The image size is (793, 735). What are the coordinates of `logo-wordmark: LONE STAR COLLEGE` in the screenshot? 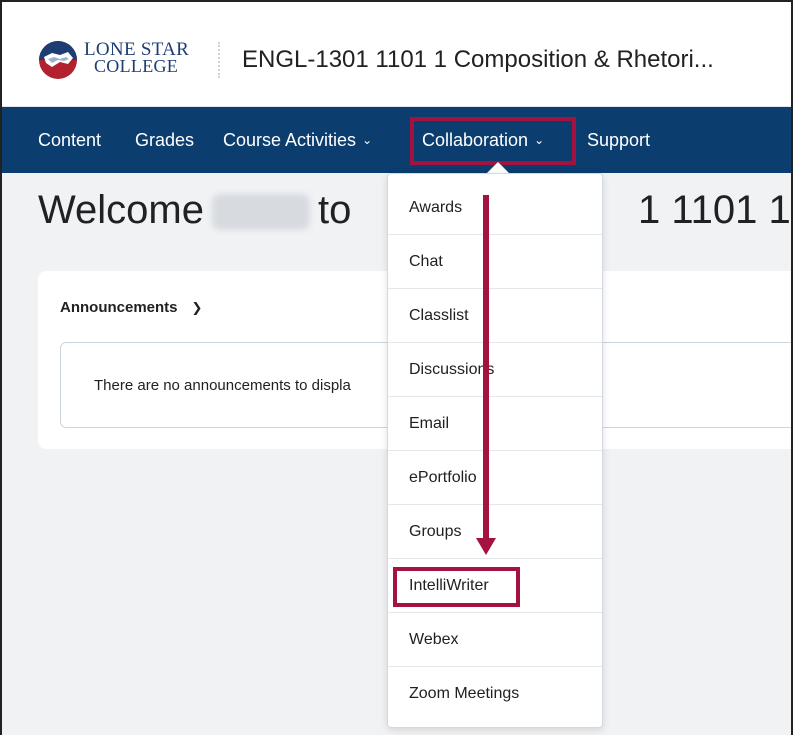 It's located at (136, 58).